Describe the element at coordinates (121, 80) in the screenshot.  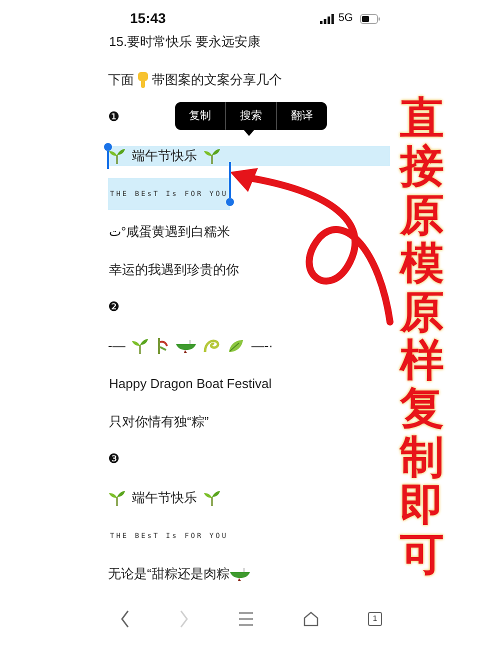
I see `text-line: 下面` at that location.